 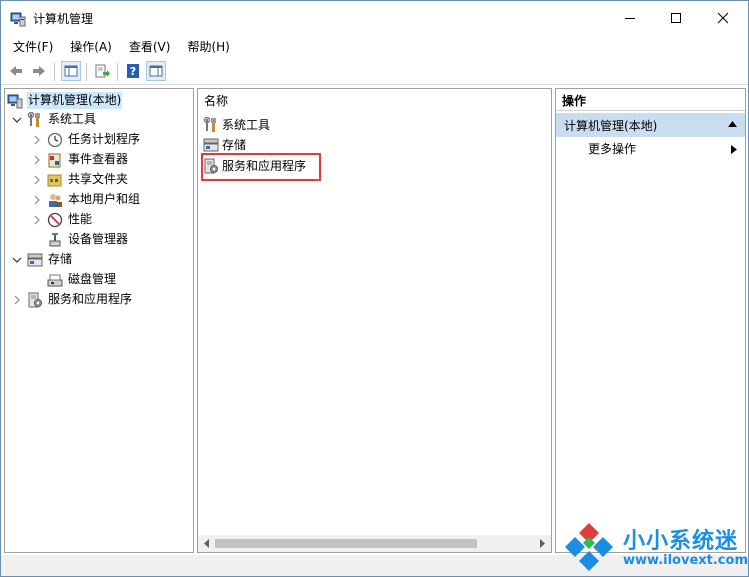 What do you see at coordinates (54, 180) in the screenshot?
I see `shared-folder-icon` at bounding box center [54, 180].